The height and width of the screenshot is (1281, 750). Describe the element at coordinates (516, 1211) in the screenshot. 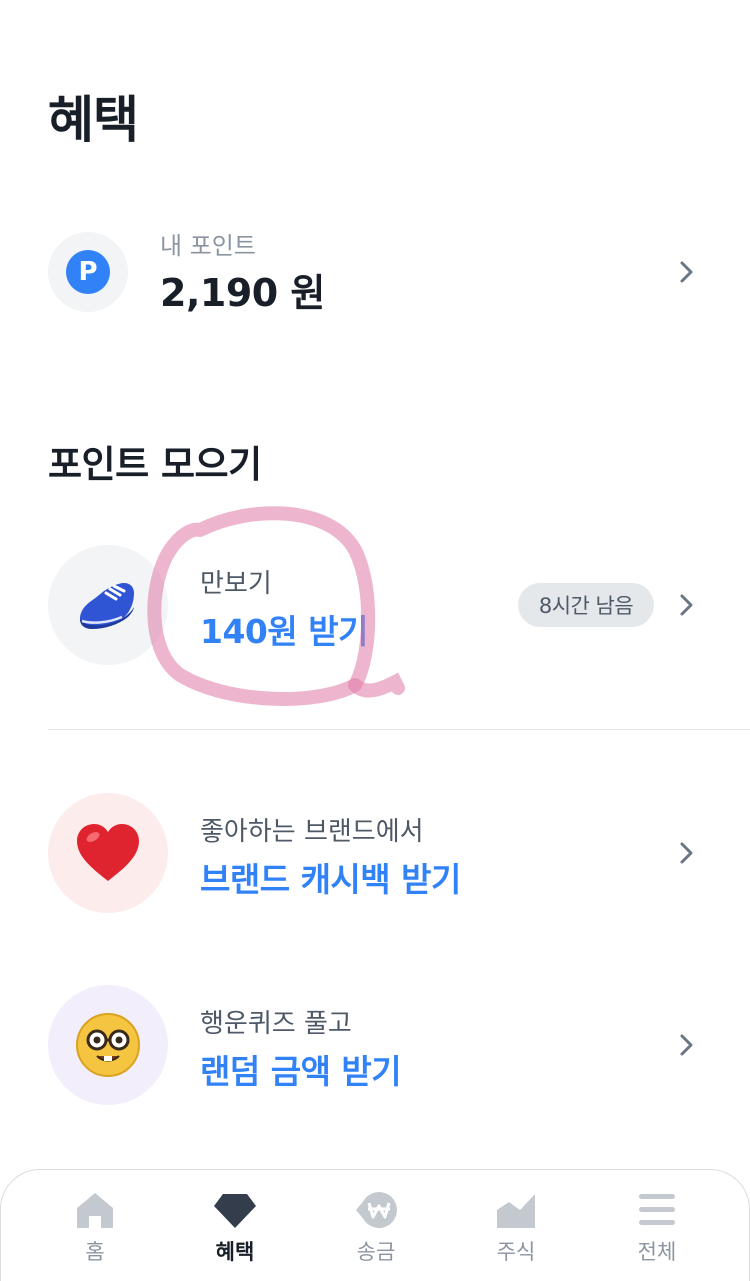

I see `stock-chart-icon` at that location.